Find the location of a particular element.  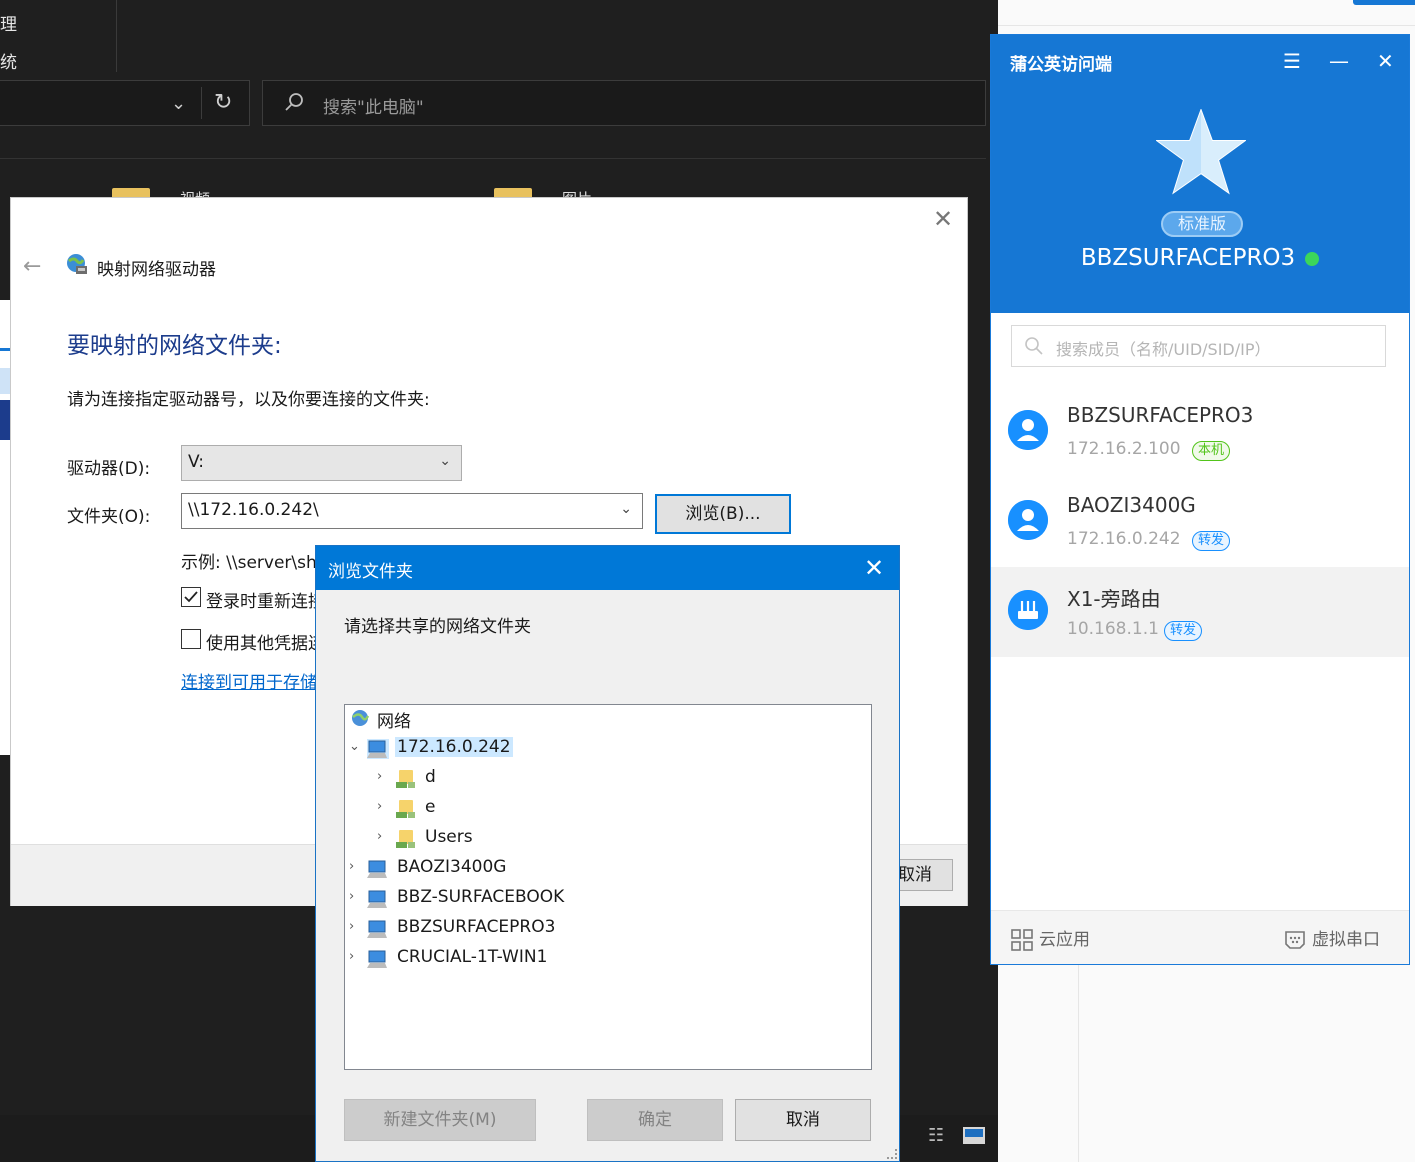

address-divider is located at coordinates (201, 103).